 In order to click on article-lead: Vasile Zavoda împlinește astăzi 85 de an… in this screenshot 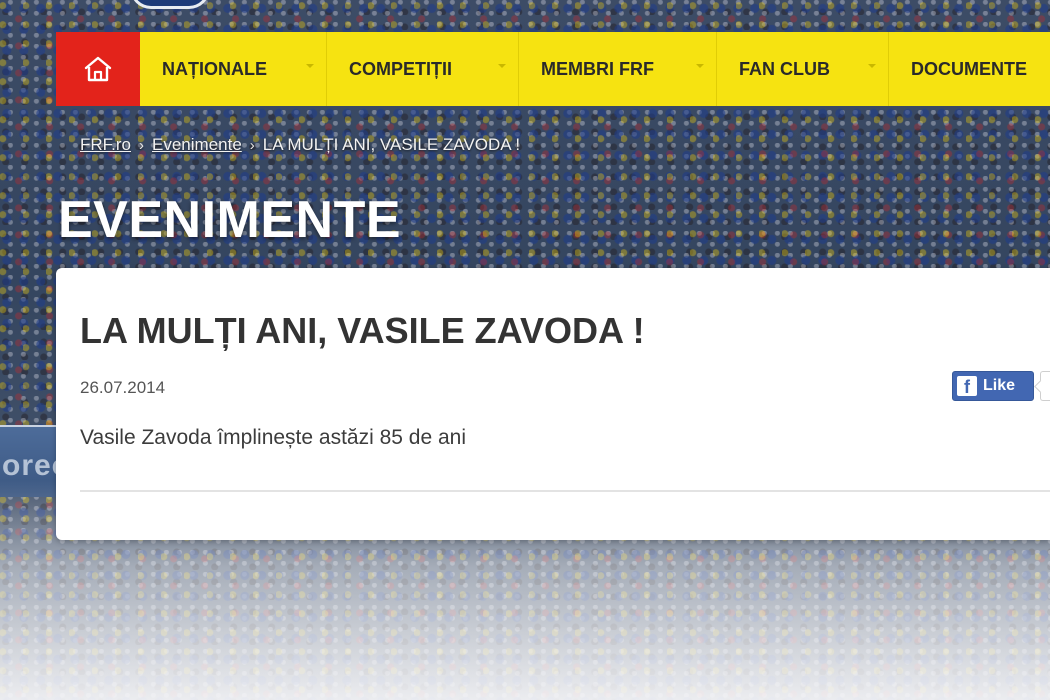, I will do `click(273, 437)`.